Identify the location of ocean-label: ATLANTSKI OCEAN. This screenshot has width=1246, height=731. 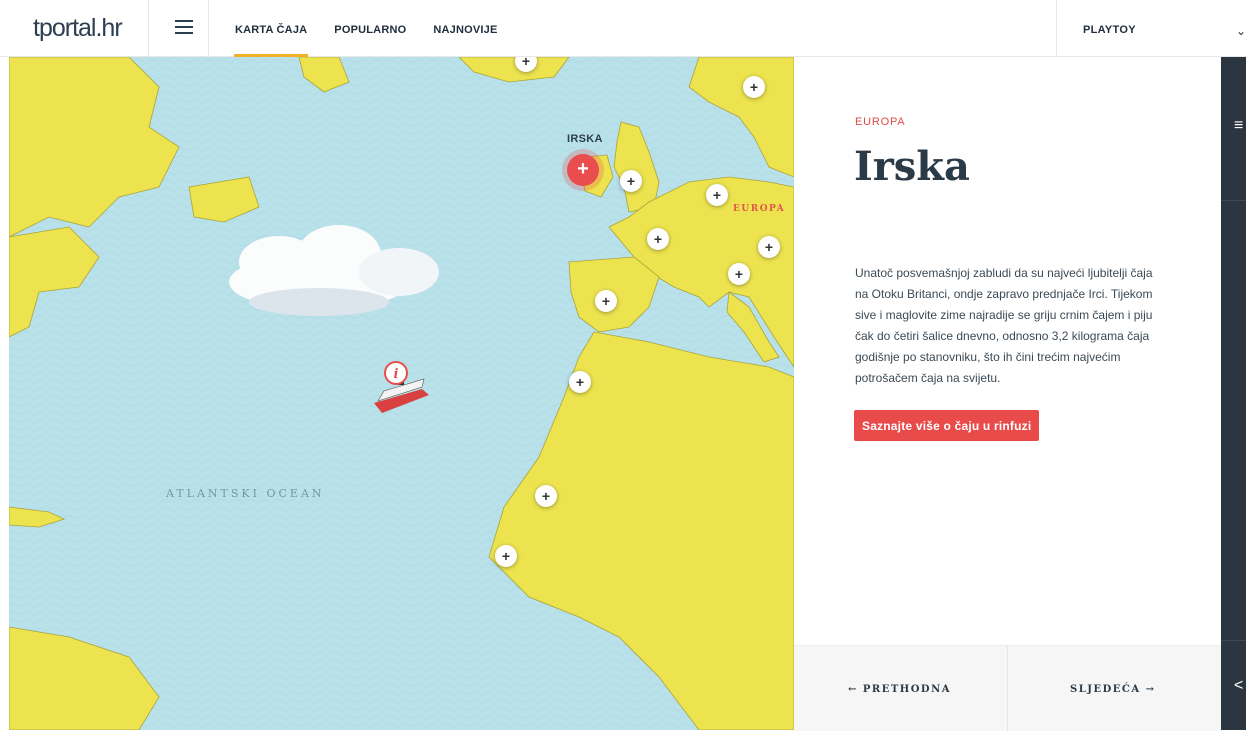
(245, 493).